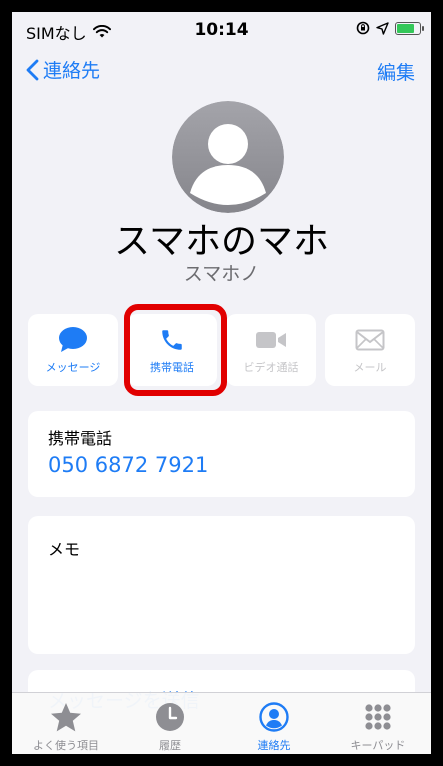  I want to click on tab-bar: よく使う項目 履歴 連絡先 キーパッド, so click(221, 723).